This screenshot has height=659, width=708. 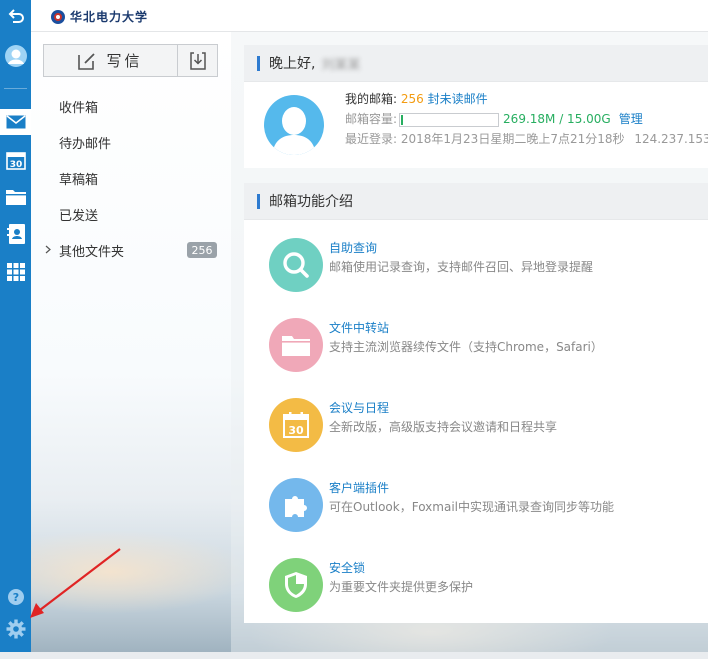 I want to click on feature-circle: 30, so click(x=296, y=425).